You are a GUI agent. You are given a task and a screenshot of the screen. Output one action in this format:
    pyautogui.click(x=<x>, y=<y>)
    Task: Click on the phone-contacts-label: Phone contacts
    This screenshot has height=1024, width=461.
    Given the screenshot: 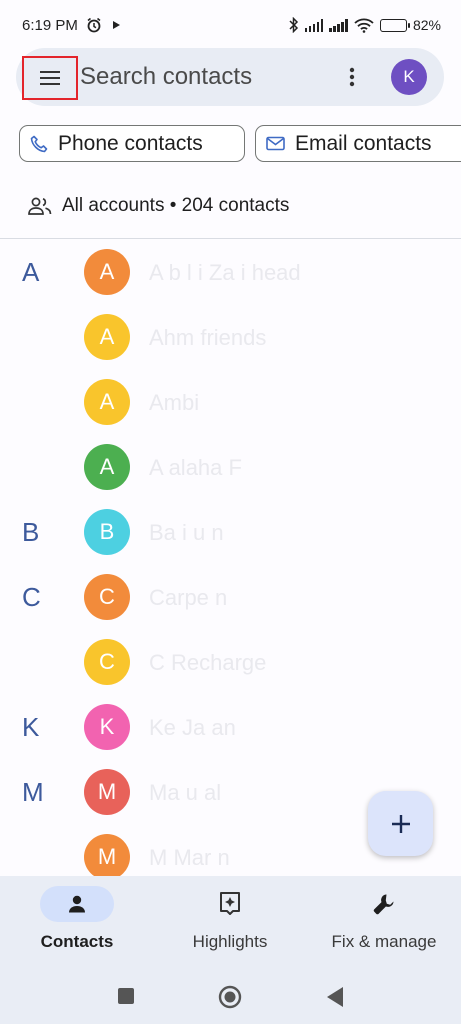 What is the action you would take?
    pyautogui.click(x=130, y=143)
    